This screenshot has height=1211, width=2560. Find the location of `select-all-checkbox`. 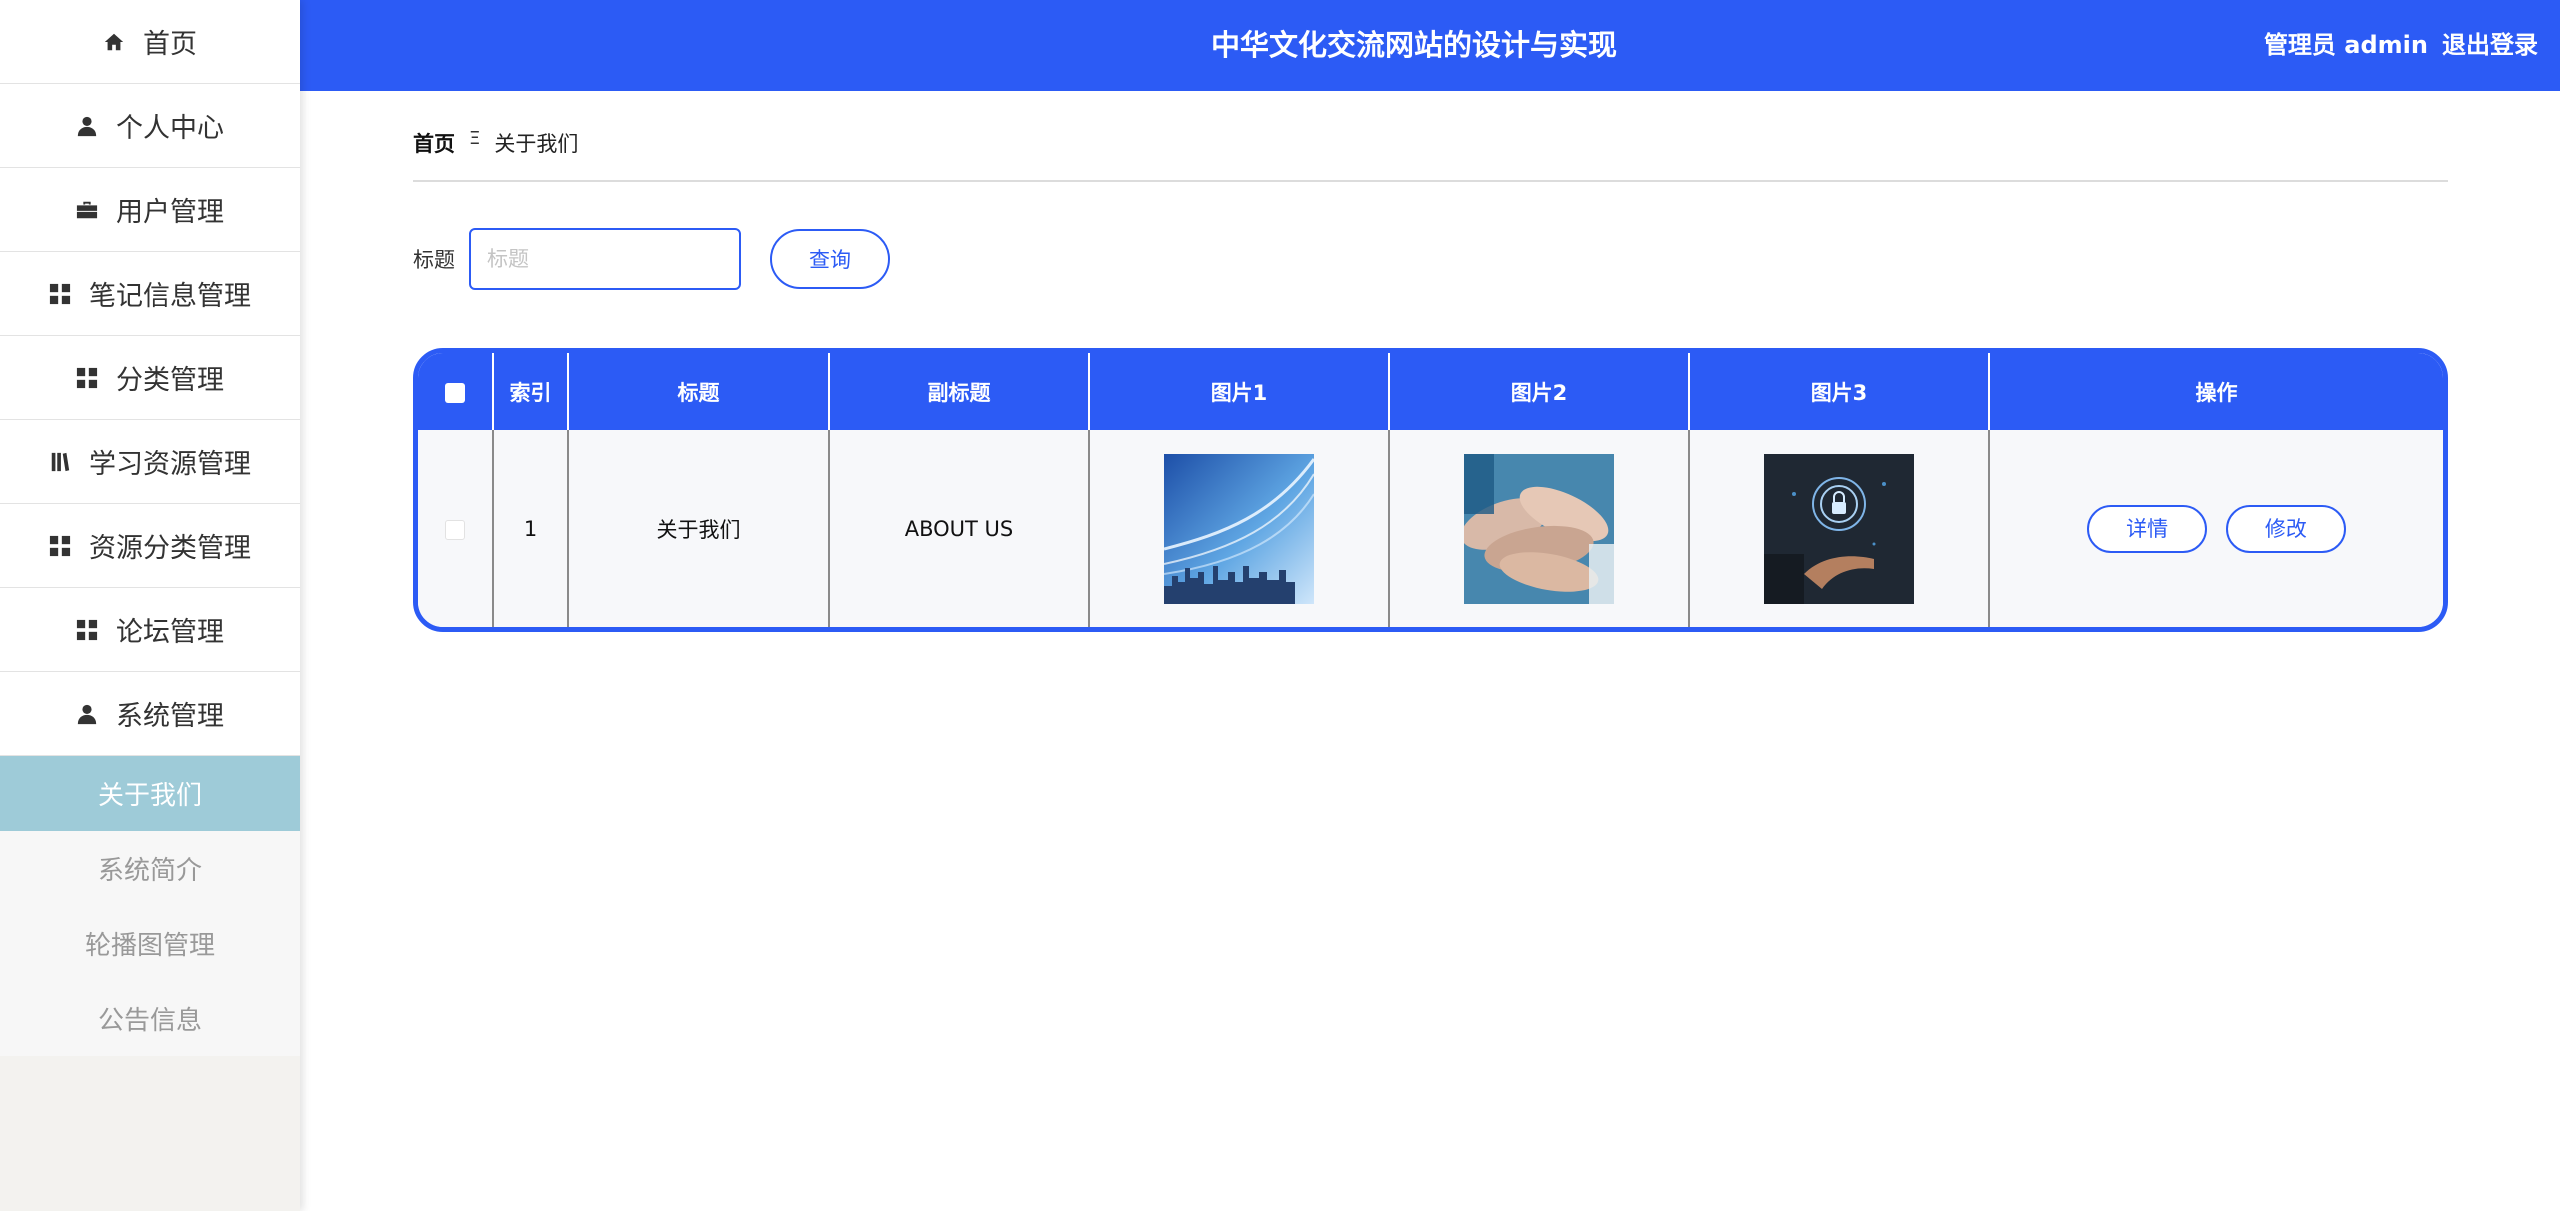

select-all-checkbox is located at coordinates (455, 392).